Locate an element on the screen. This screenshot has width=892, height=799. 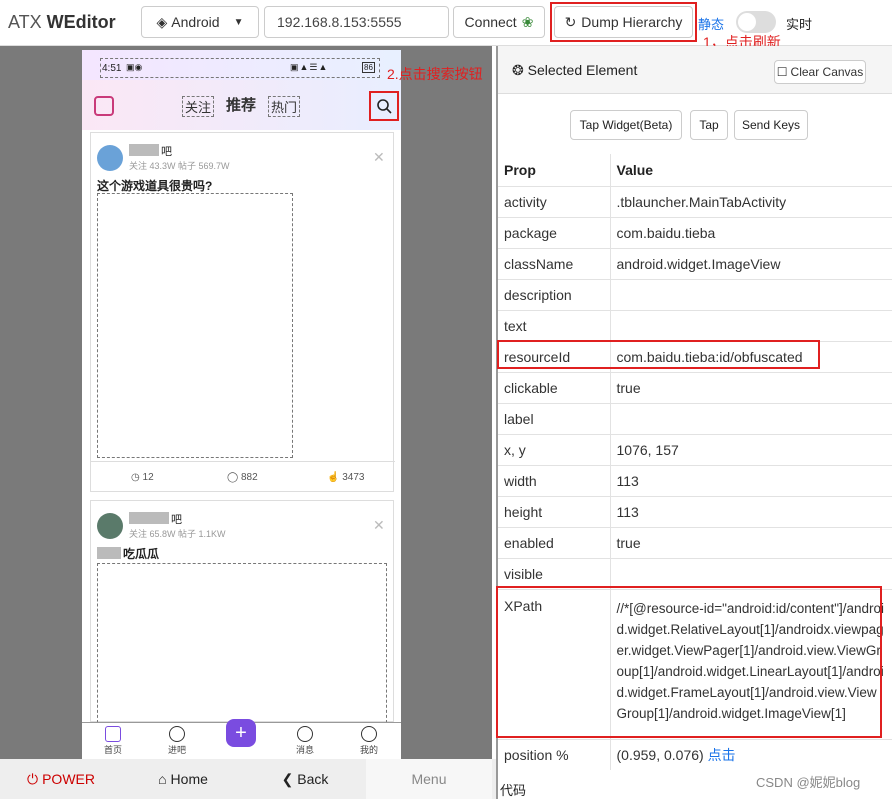
realtime-toggle is located at coordinates (756, 22).